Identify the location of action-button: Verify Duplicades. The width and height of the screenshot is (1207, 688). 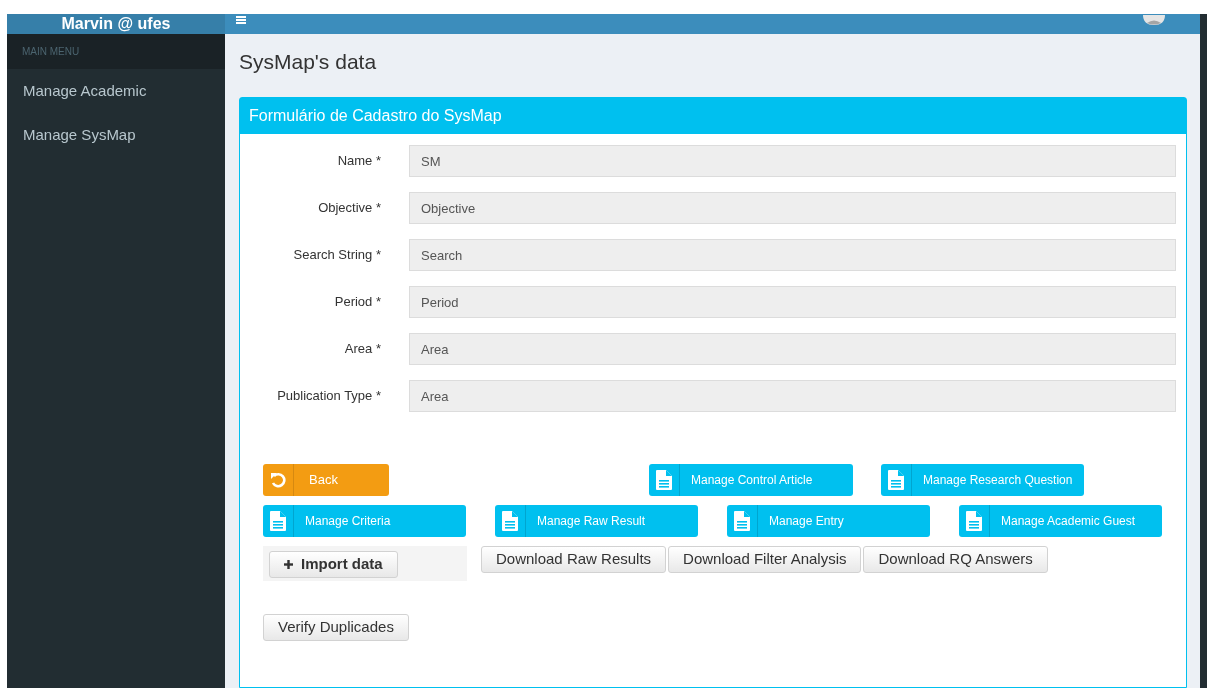
(336, 627).